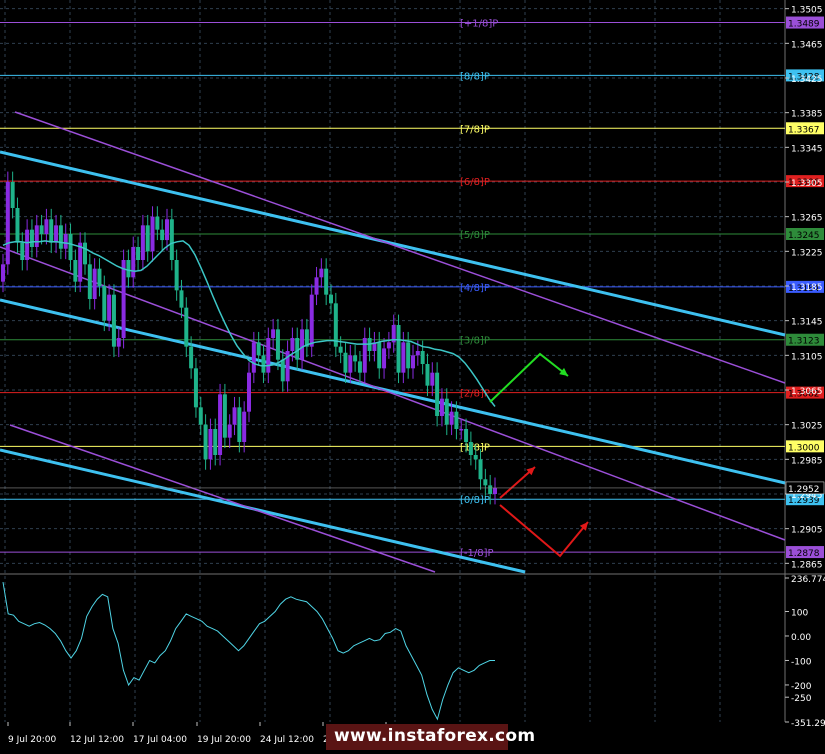 The image size is (825, 754). I want to click on price-tick-label: 1.3105, so click(807, 357).